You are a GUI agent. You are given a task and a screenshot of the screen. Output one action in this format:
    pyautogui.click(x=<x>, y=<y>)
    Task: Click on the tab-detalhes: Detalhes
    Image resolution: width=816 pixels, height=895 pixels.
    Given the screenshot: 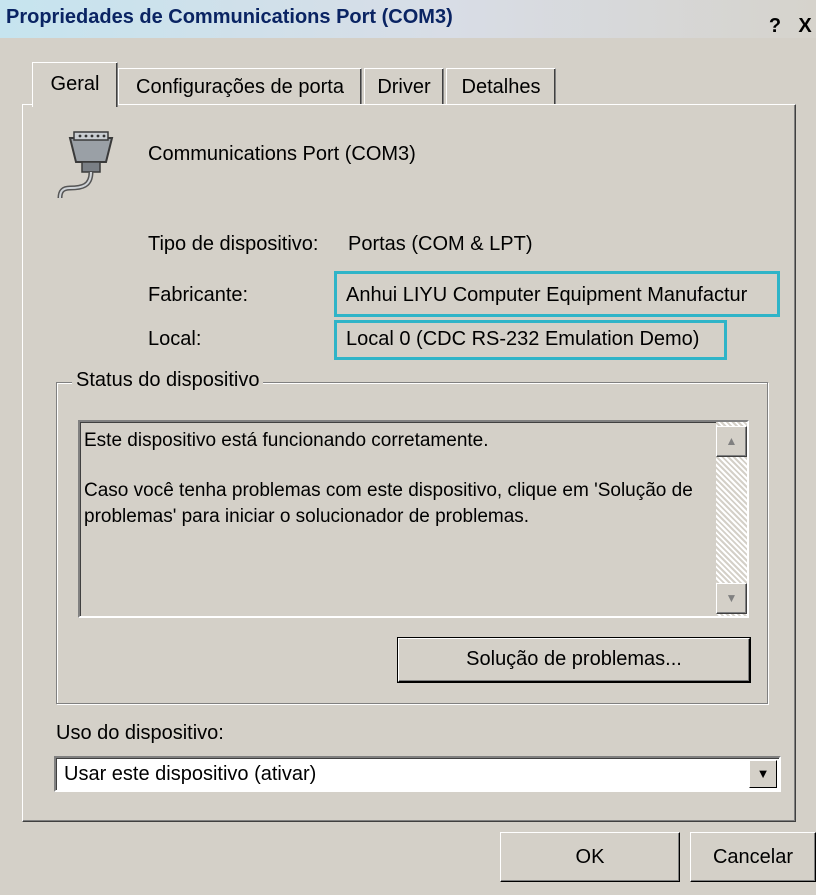 What is the action you would take?
    pyautogui.click(x=501, y=86)
    